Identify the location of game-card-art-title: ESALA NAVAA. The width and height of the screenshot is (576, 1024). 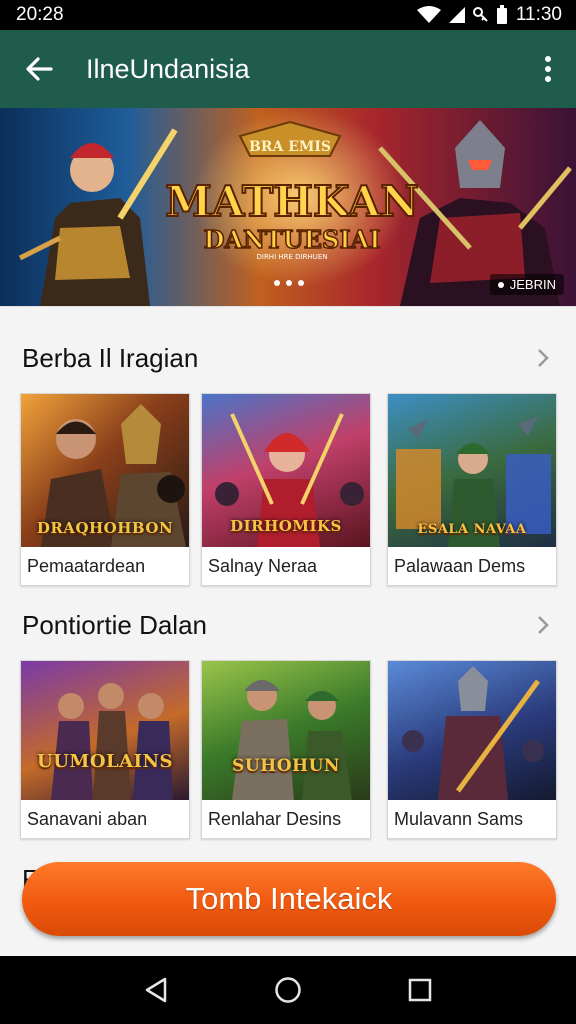
(472, 529).